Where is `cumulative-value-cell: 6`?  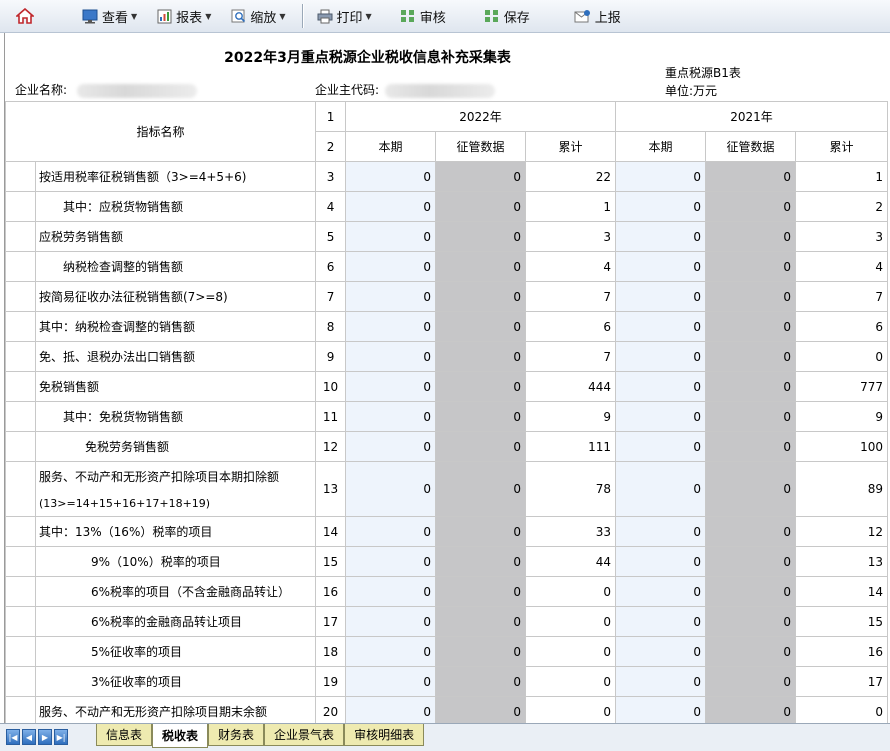
cumulative-value-cell: 6 is located at coordinates (571, 326).